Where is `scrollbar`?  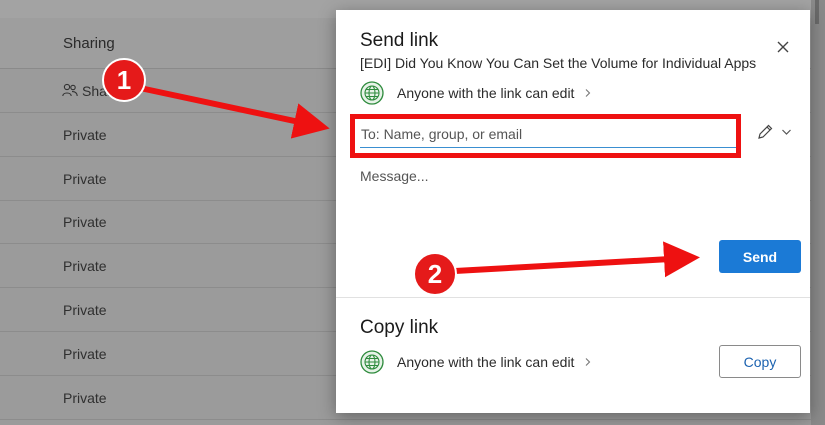 scrollbar is located at coordinates (818, 212).